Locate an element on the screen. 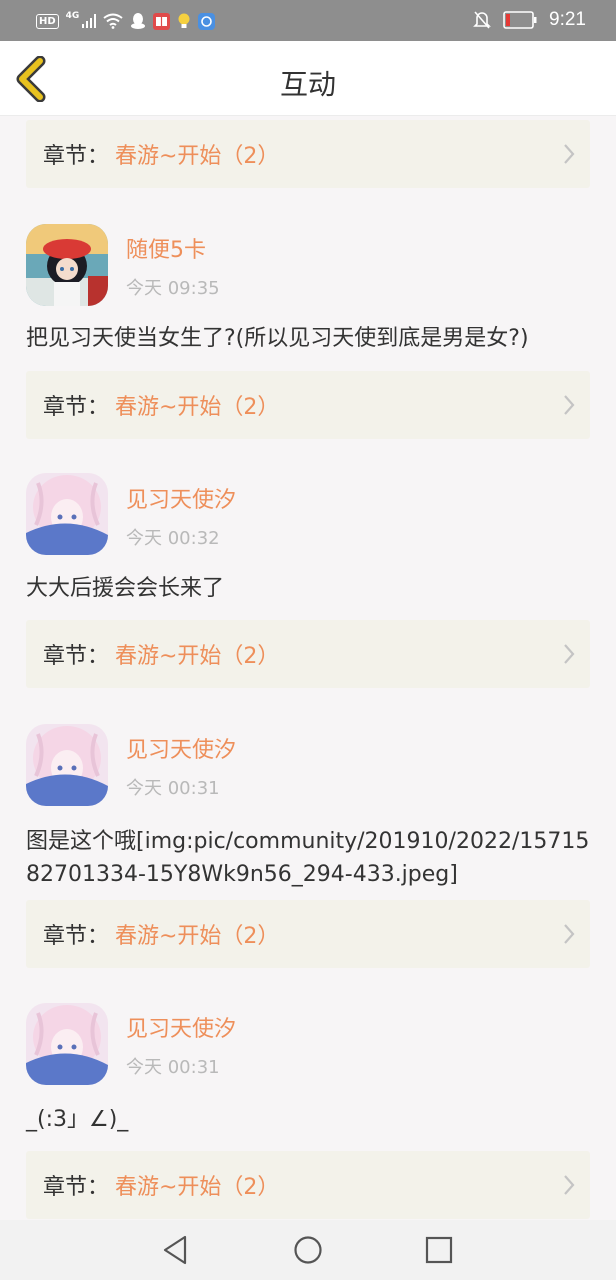 This screenshot has width=616, height=1280. comment-text: 把见习天使当女生了?(所以见习天使到底是男是女?) is located at coordinates (277, 338).